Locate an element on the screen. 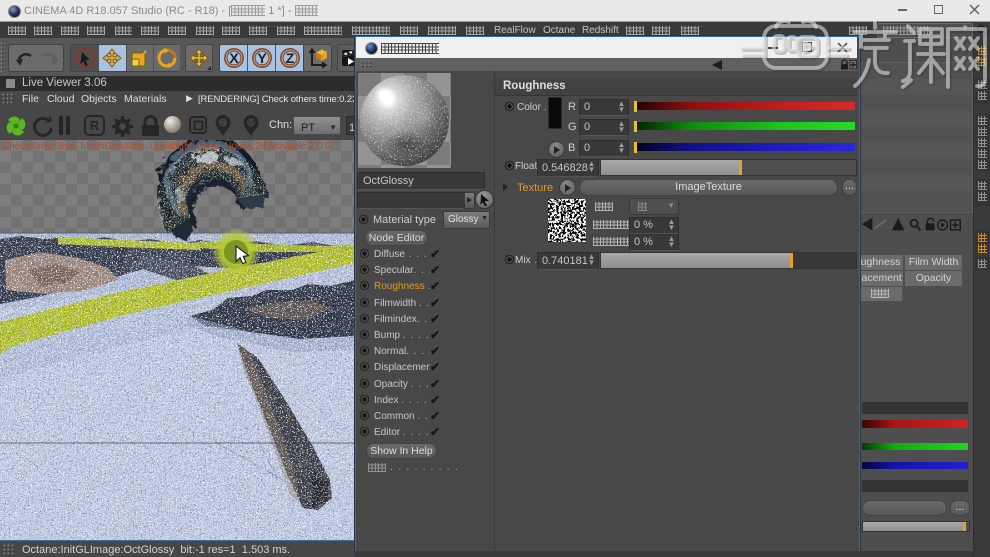  svg-text: Y is located at coordinates (262, 58).